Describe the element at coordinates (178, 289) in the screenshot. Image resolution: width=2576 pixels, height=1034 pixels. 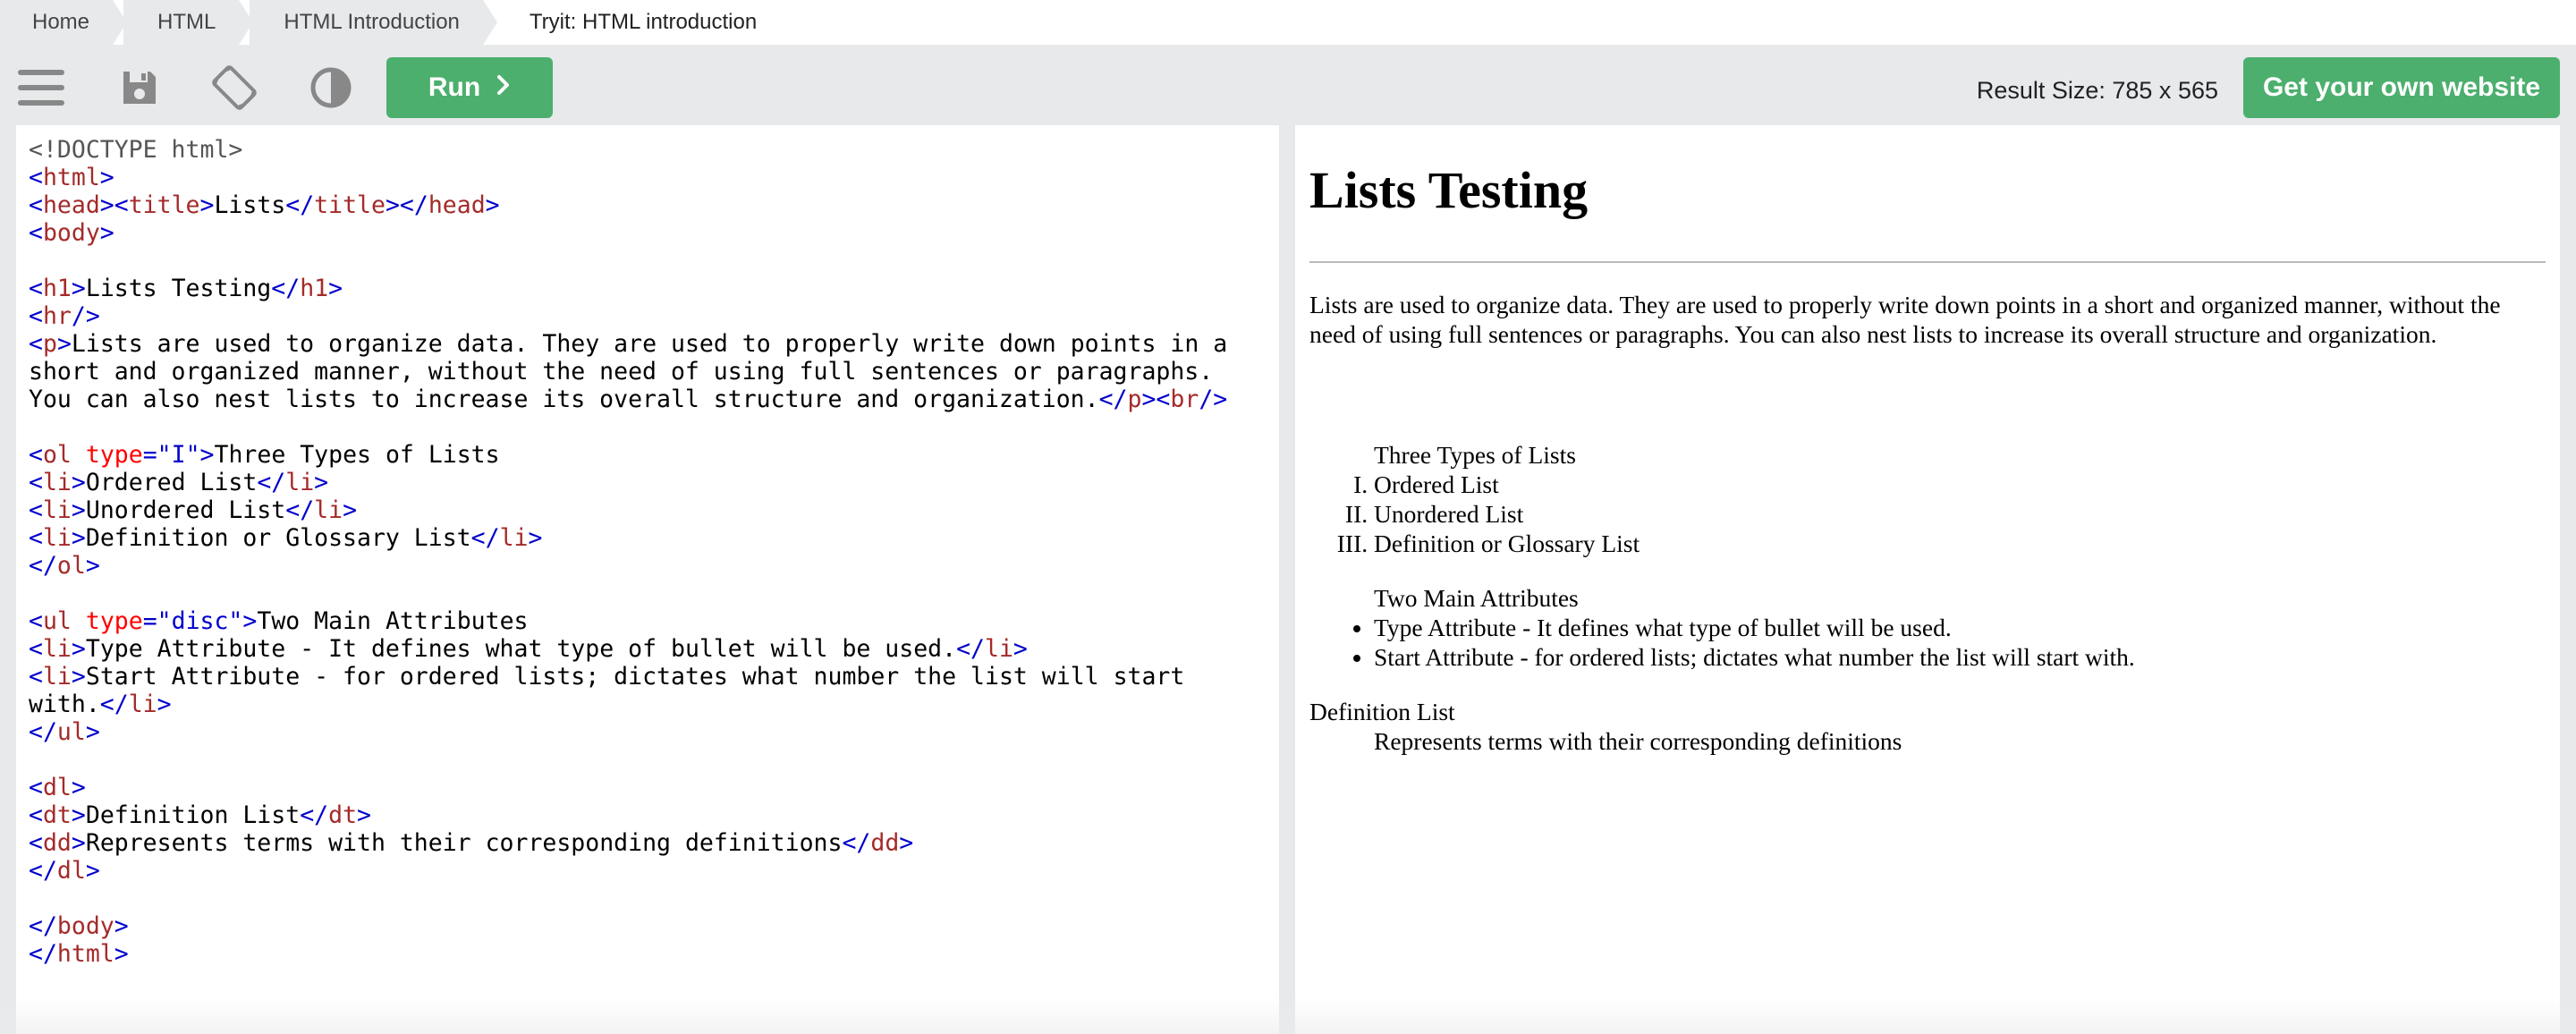
I see `code-h1-text: Lists Testing` at that location.